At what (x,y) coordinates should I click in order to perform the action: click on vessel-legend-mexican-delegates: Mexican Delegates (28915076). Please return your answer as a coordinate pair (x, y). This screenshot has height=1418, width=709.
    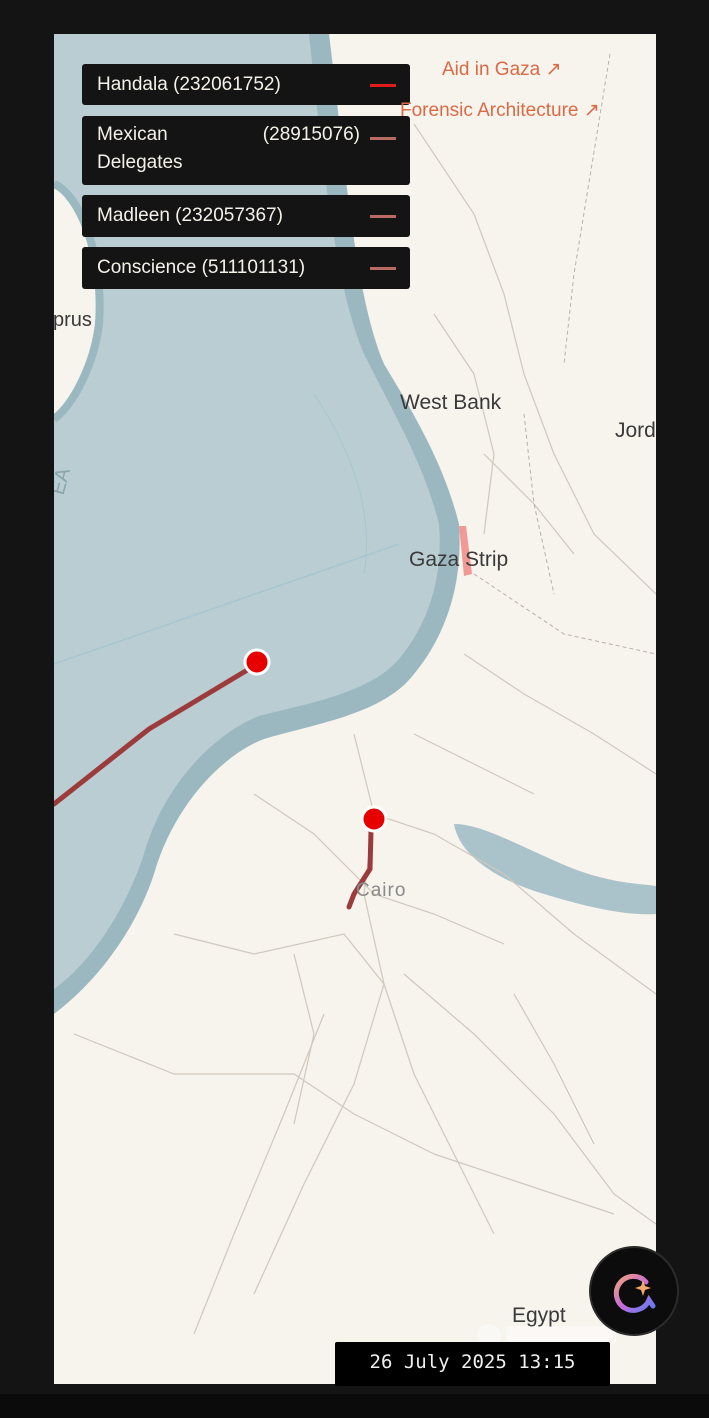
    Looking at the image, I should click on (246, 150).